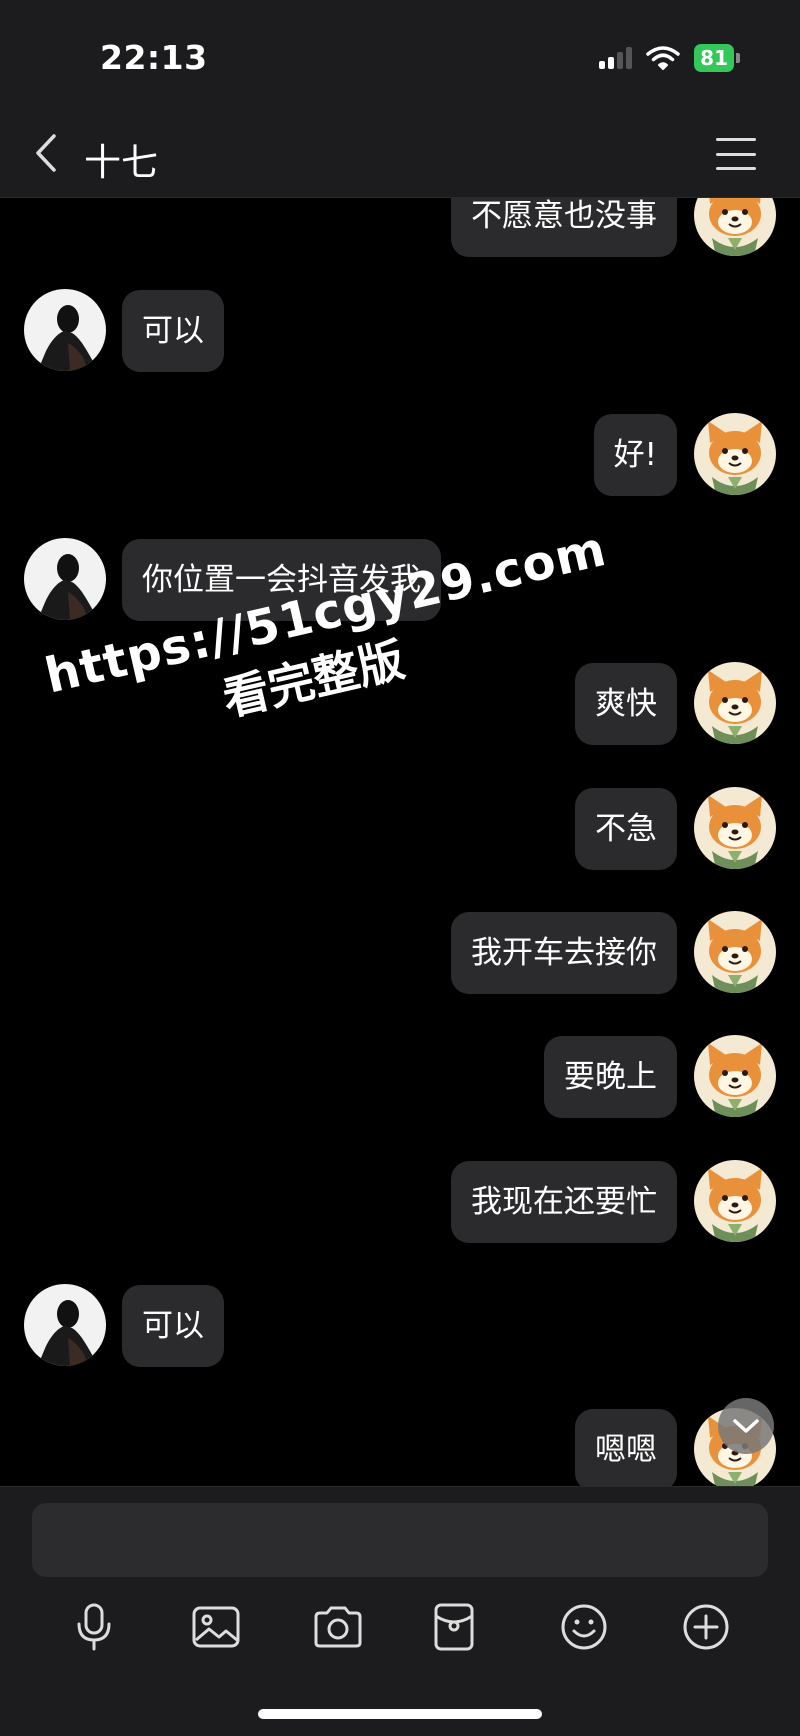  I want to click on battery-icon: 81, so click(717, 58).